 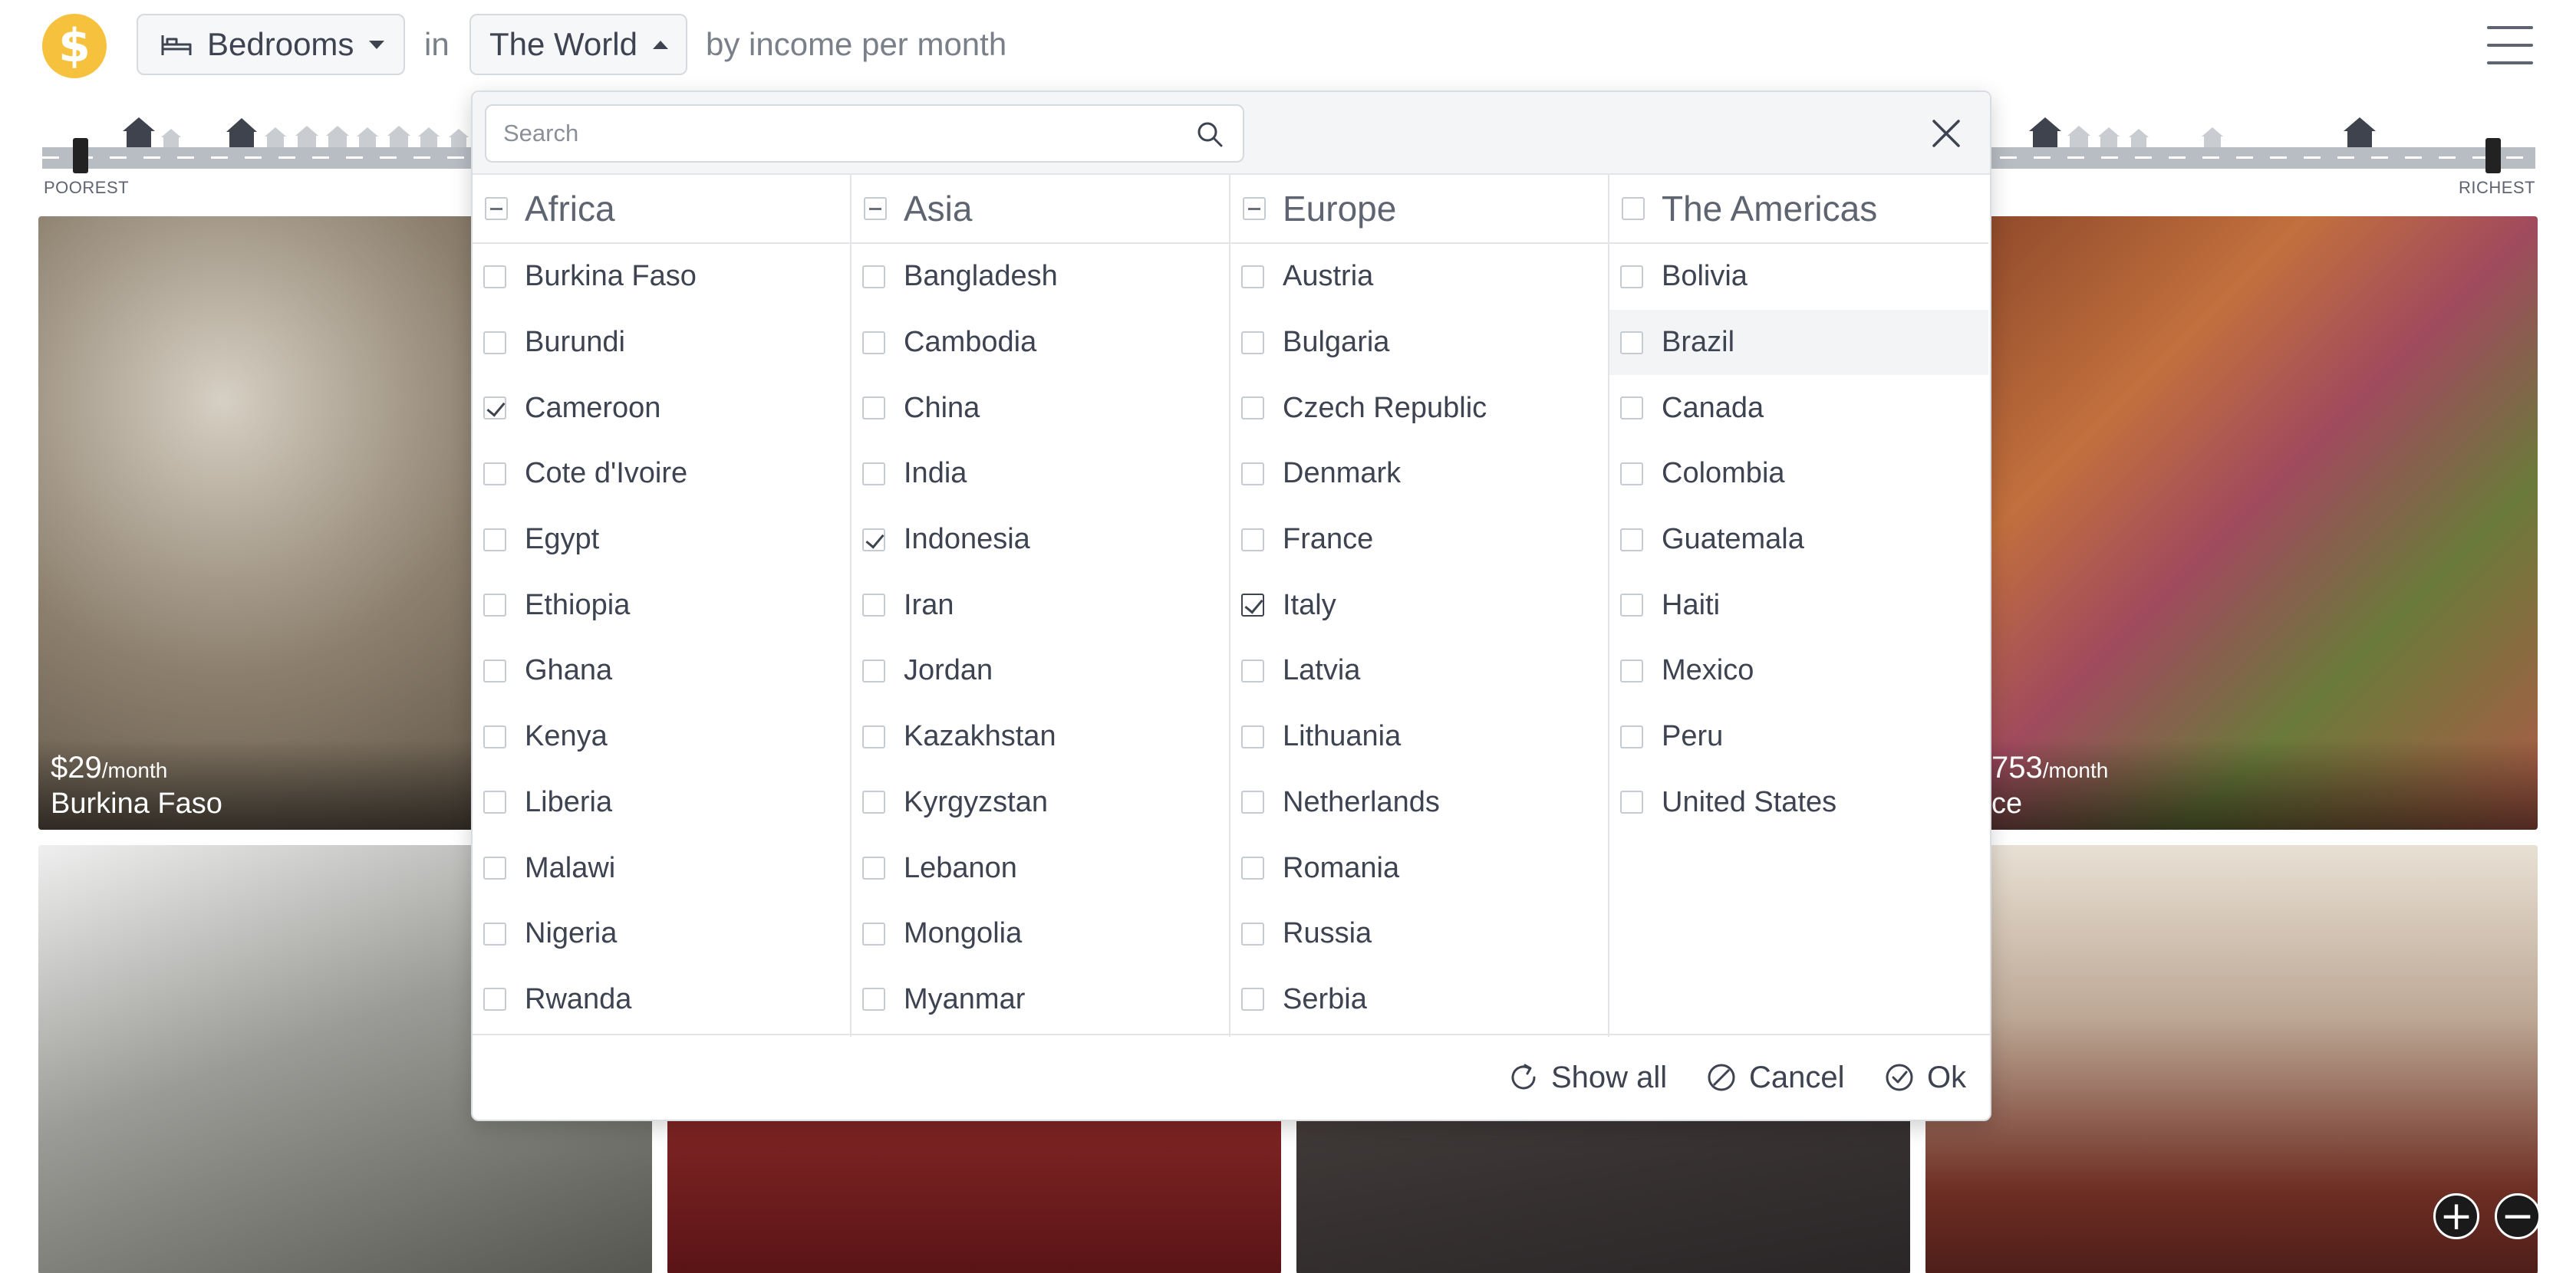 What do you see at coordinates (1419, 474) in the screenshot?
I see `country-option: Denmark` at bounding box center [1419, 474].